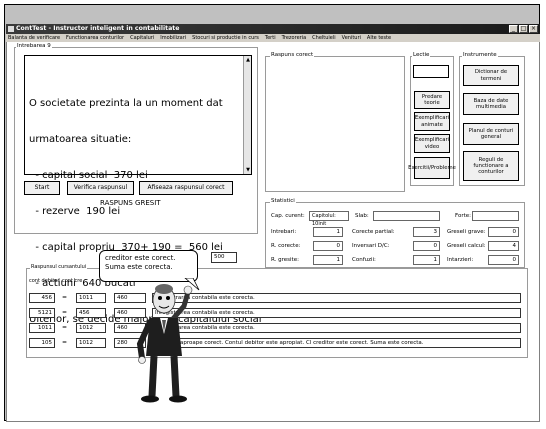 This screenshot has width=546, height=429. What do you see at coordinates (72, 281) in the screenshot?
I see `col-credit-header: cont cre` at bounding box center [72, 281].